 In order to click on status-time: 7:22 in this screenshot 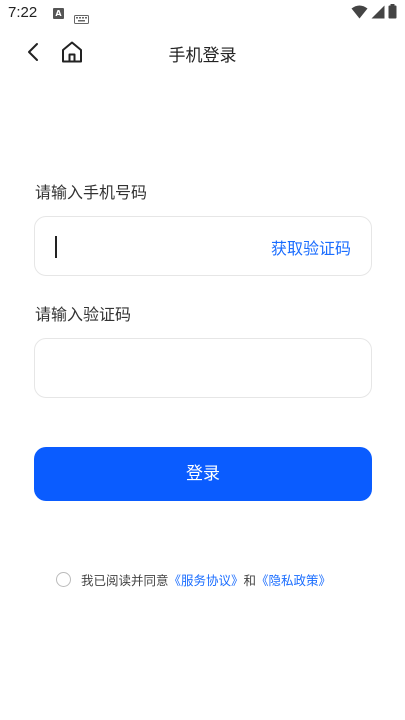, I will do `click(23, 12)`.